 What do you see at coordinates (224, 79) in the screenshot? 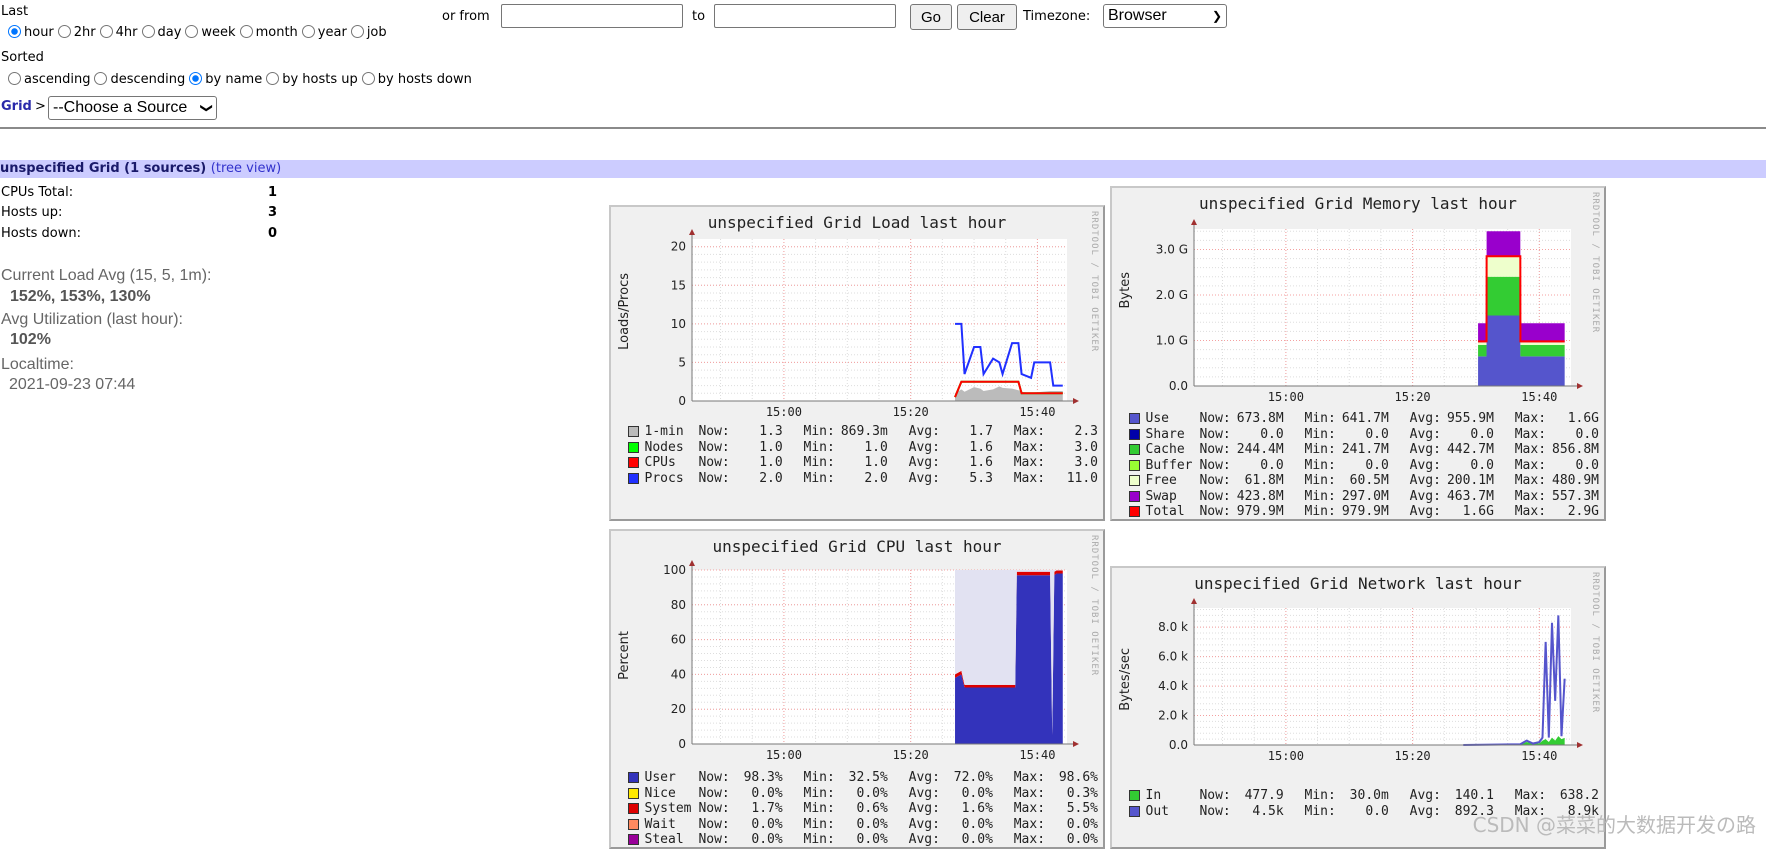
I see `controls.sorts-radio-by-name: by name` at bounding box center [224, 79].